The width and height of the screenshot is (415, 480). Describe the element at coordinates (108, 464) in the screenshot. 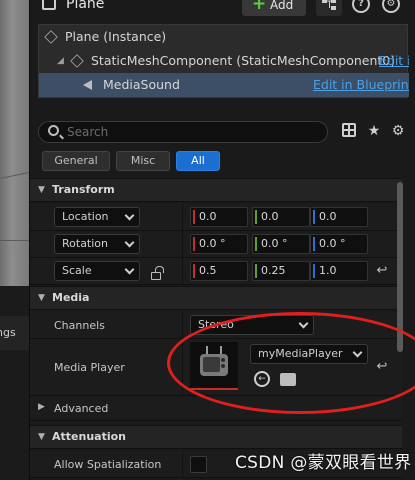

I see `allow-spatialization-label: Allow Spatialization` at that location.